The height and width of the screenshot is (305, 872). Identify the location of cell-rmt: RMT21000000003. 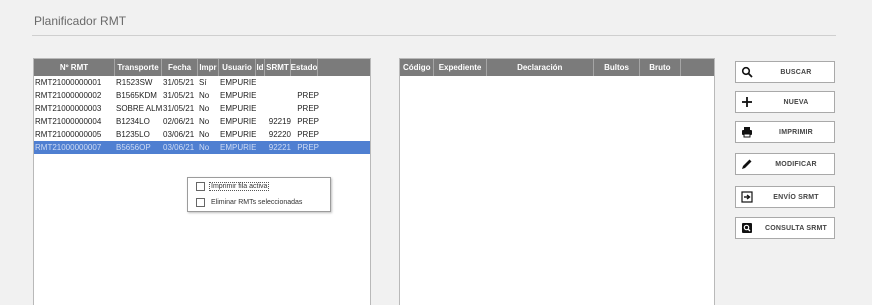
(68, 108).